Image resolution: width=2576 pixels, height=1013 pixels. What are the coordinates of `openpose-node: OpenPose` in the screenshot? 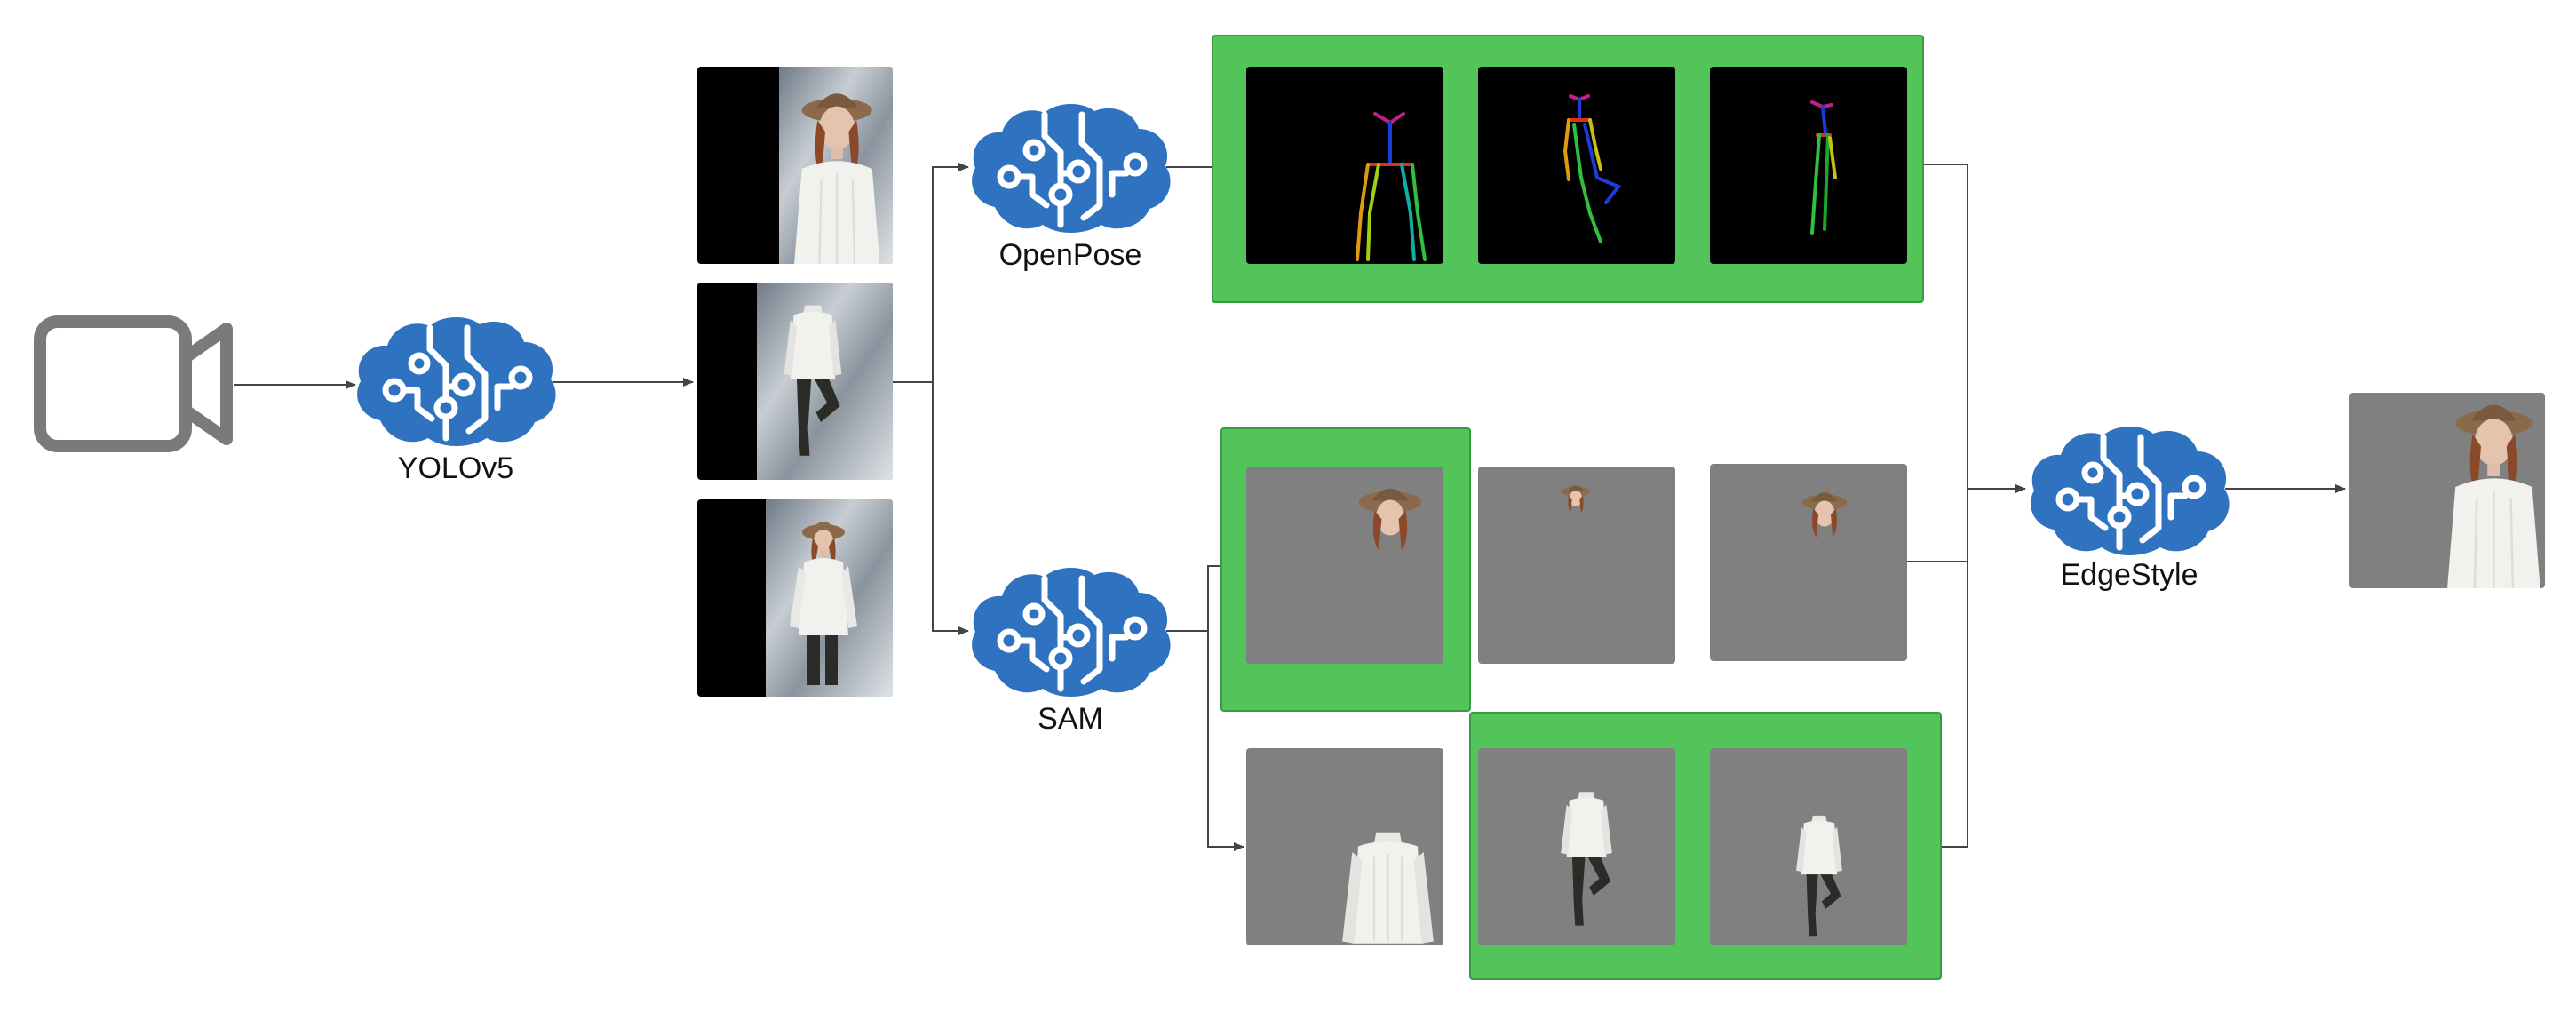 It's located at (1071, 188).